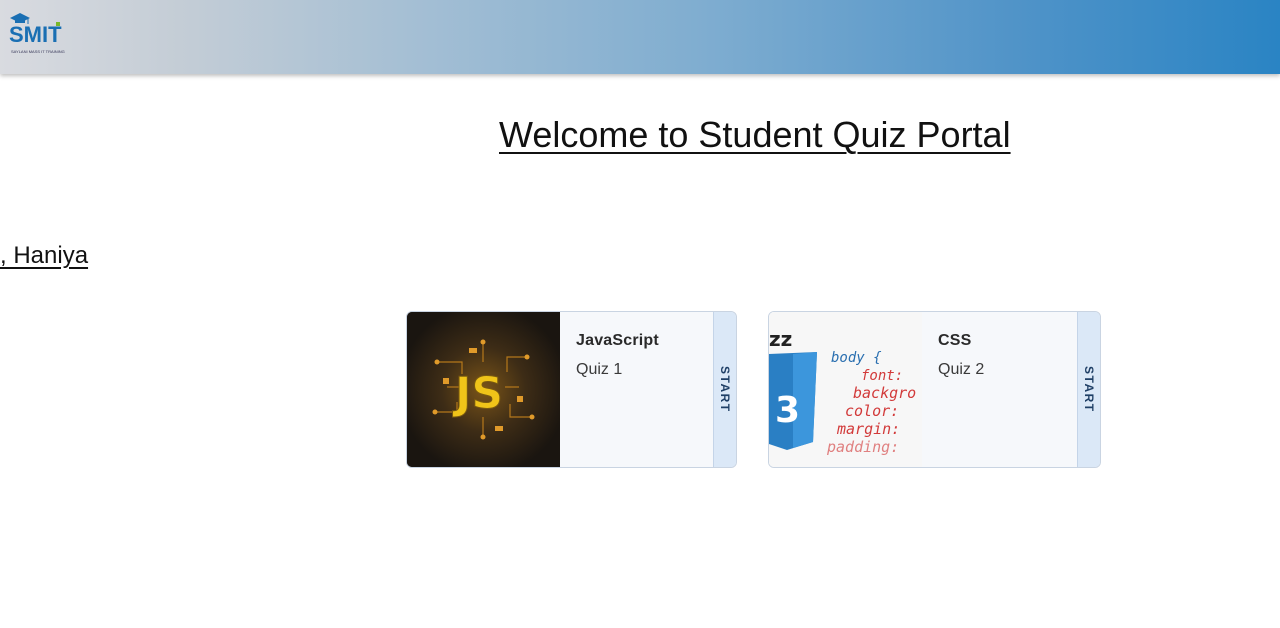 The image size is (1280, 628). Describe the element at coordinates (780, 339) in the screenshot. I see `svg-text: zz` at that location.